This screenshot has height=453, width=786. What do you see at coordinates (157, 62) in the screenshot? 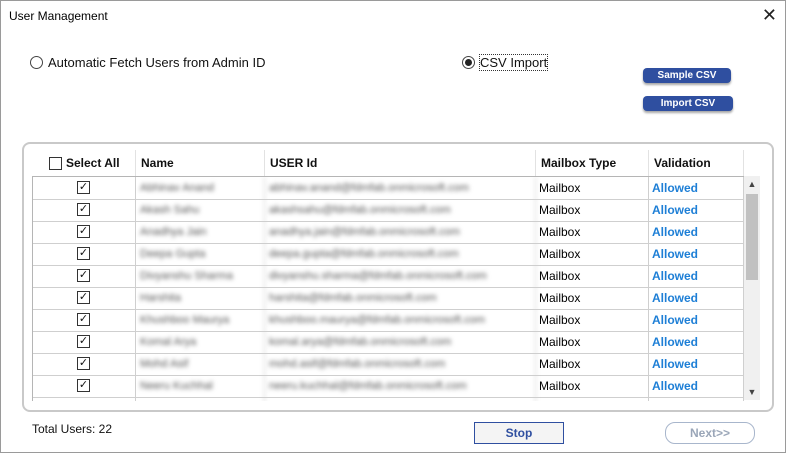
I see `auto-fetch-label: Automatic Fetch Users from Admin ID` at bounding box center [157, 62].